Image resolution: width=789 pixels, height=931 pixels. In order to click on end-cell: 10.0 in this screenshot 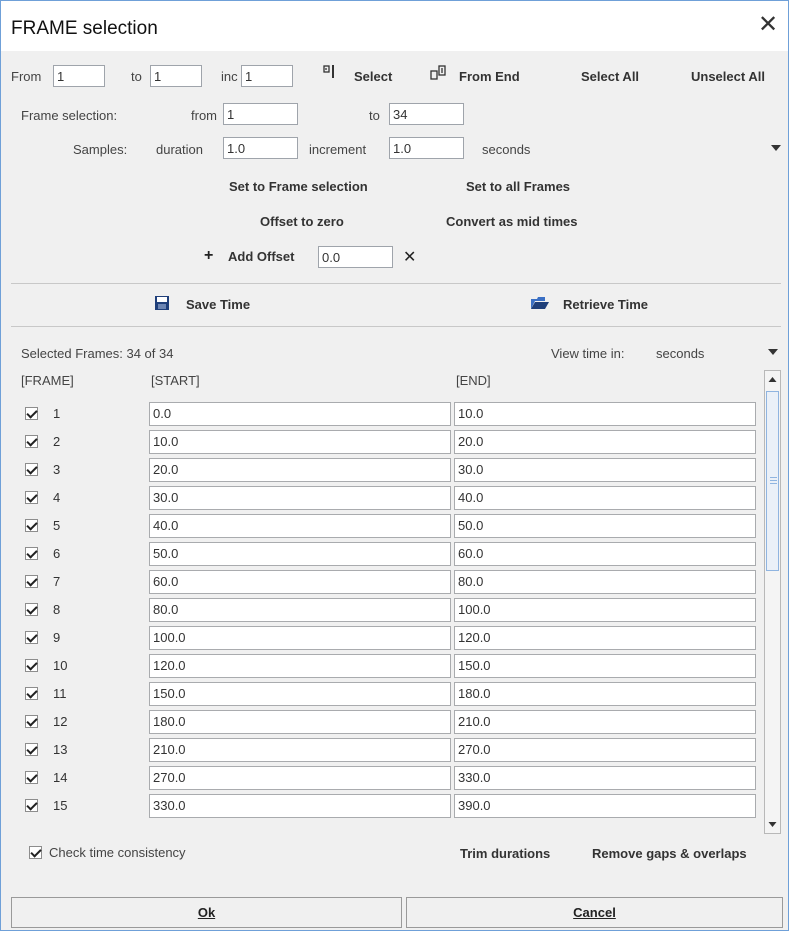, I will do `click(605, 414)`.